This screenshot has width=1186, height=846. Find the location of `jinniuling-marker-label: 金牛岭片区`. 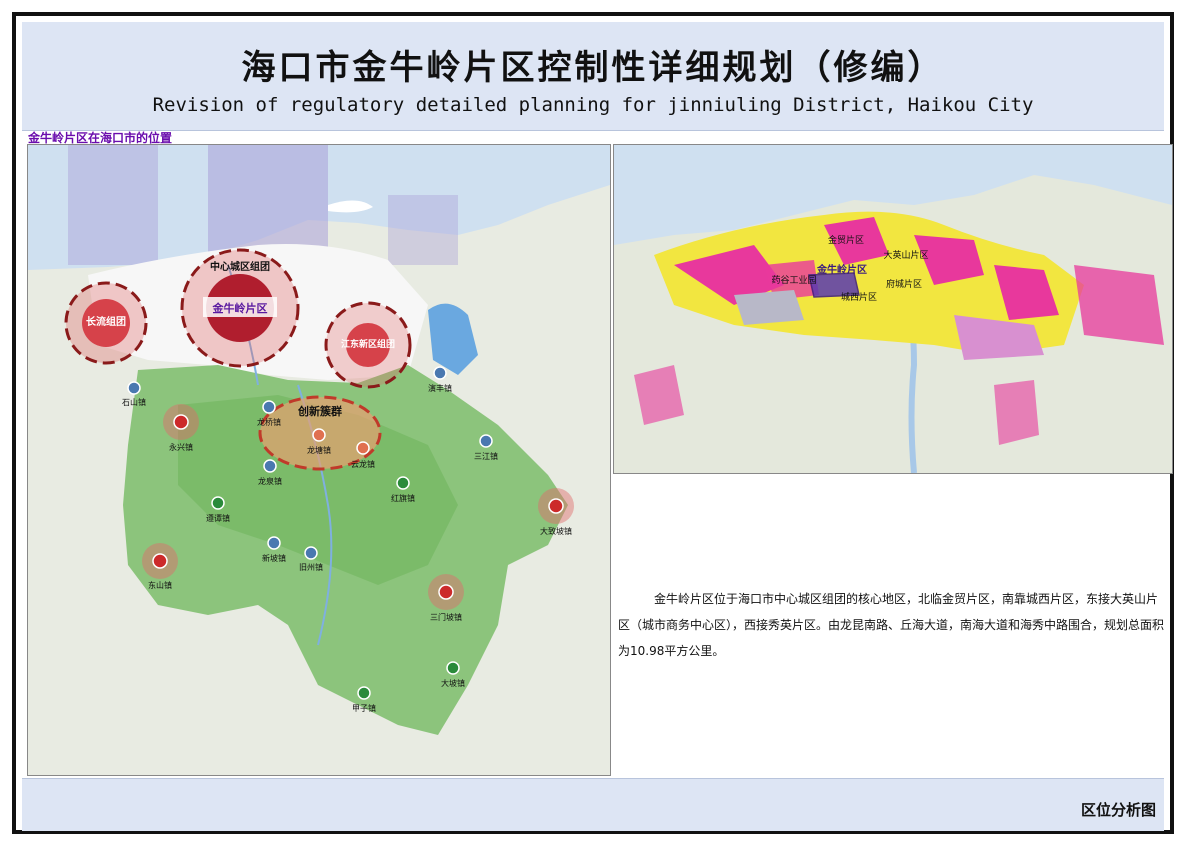

jinniuling-marker-label: 金牛岭片区 is located at coordinates (240, 308).